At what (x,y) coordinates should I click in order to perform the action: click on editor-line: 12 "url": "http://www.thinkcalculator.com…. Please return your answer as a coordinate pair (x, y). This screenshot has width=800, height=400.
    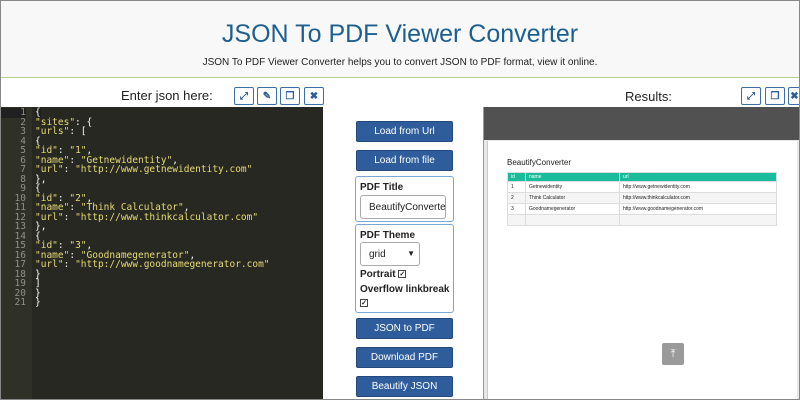
    Looking at the image, I should click on (161, 217).